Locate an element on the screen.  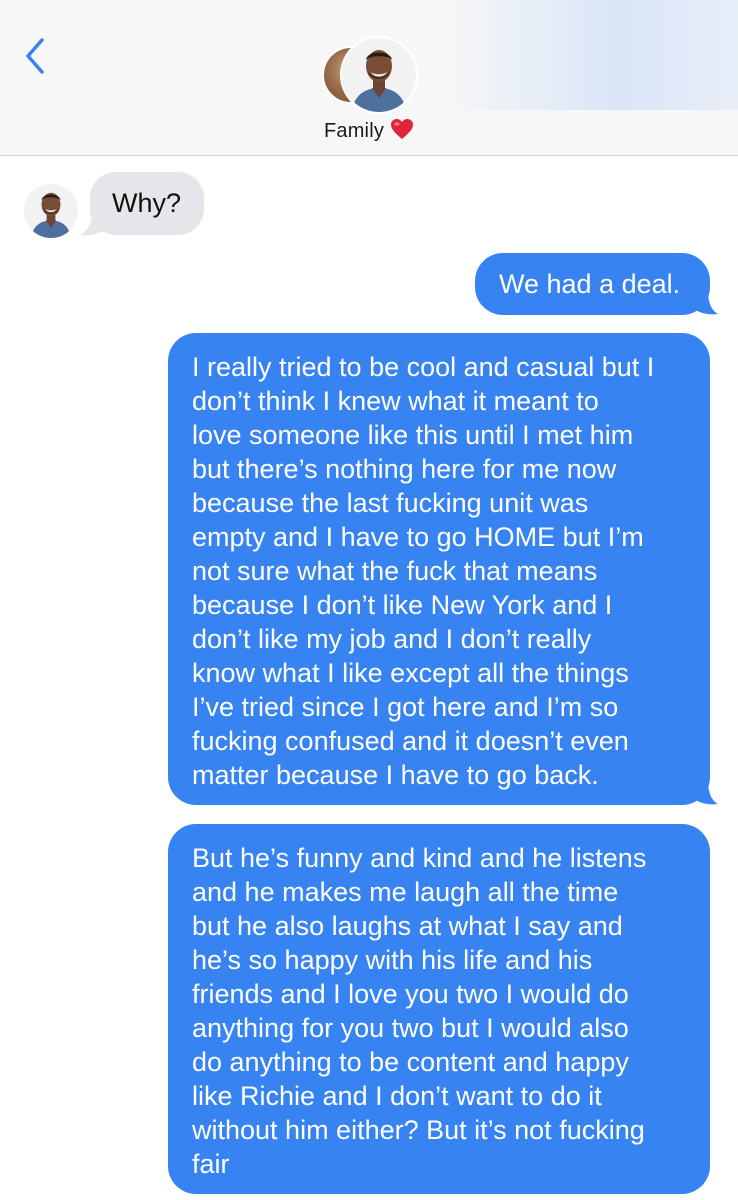
message-text: Why? is located at coordinates (147, 203).